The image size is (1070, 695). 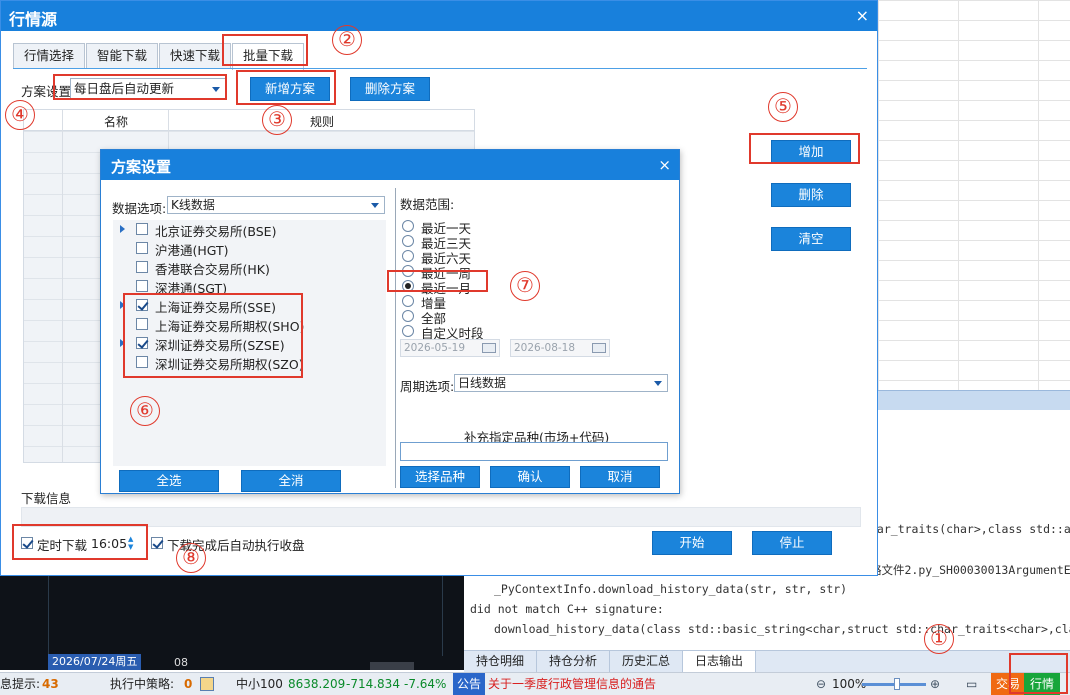 What do you see at coordinates (390, 89) in the screenshot?
I see `delete-scheme-button: 删除方案` at bounding box center [390, 89].